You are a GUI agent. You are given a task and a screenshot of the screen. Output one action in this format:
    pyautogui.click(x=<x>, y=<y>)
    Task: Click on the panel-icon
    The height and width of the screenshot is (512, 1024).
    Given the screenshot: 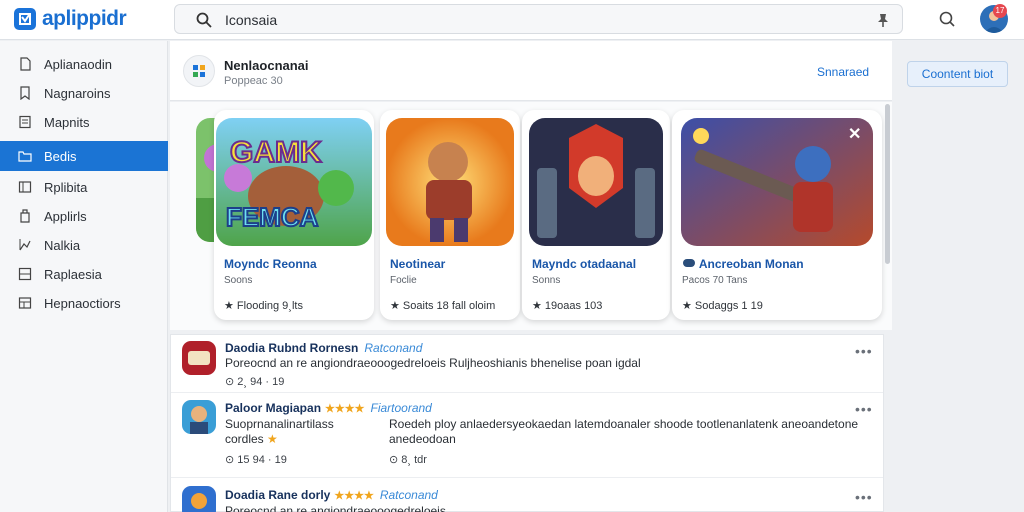 What is the action you would take?
    pyautogui.click(x=25, y=187)
    